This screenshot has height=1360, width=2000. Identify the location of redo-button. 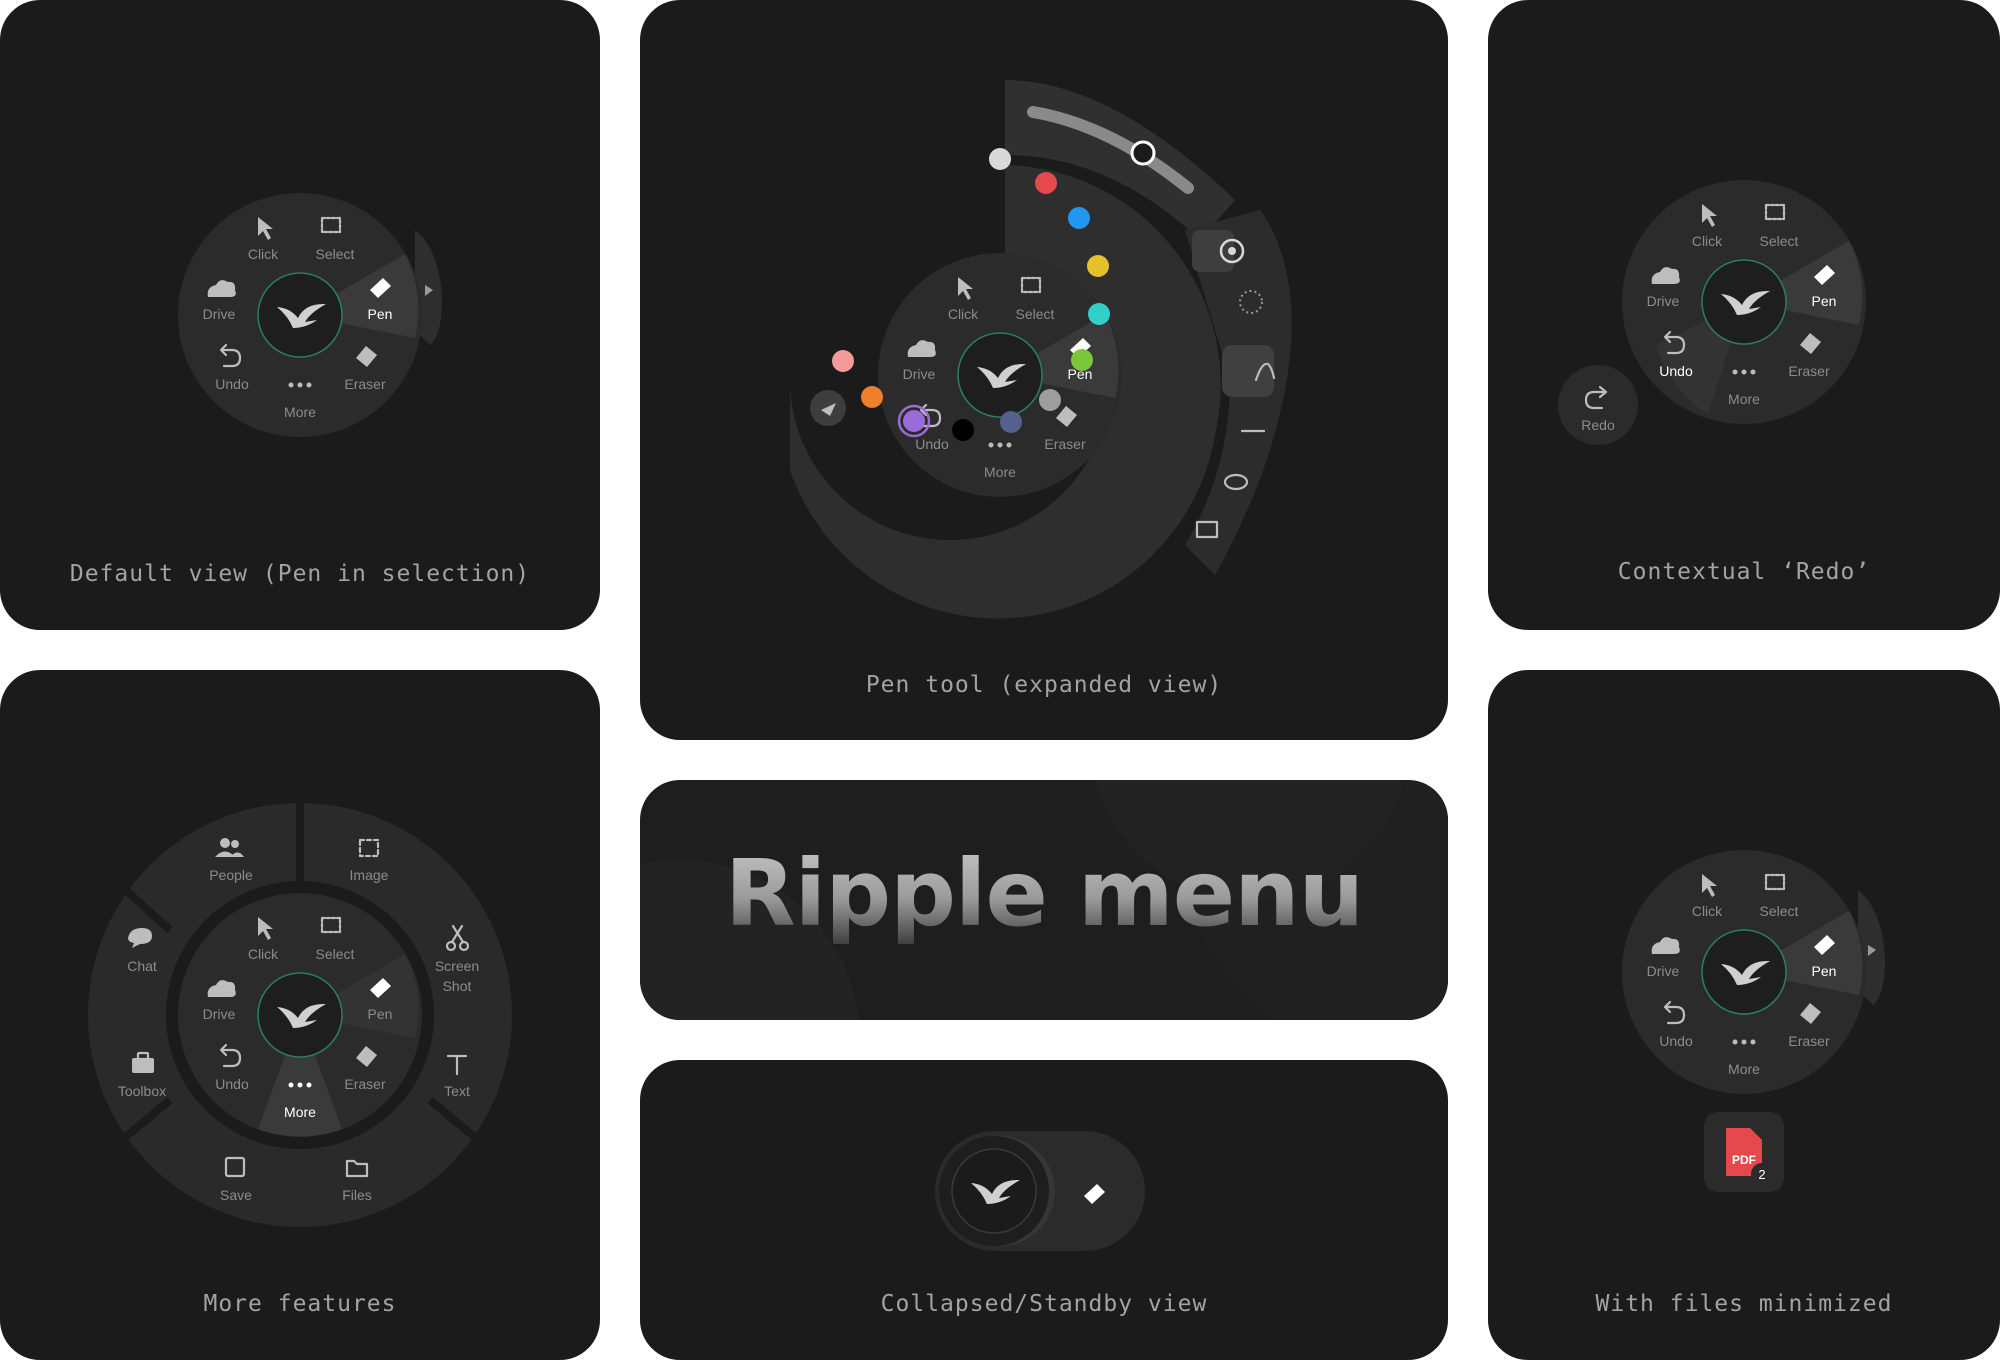
(1598, 405).